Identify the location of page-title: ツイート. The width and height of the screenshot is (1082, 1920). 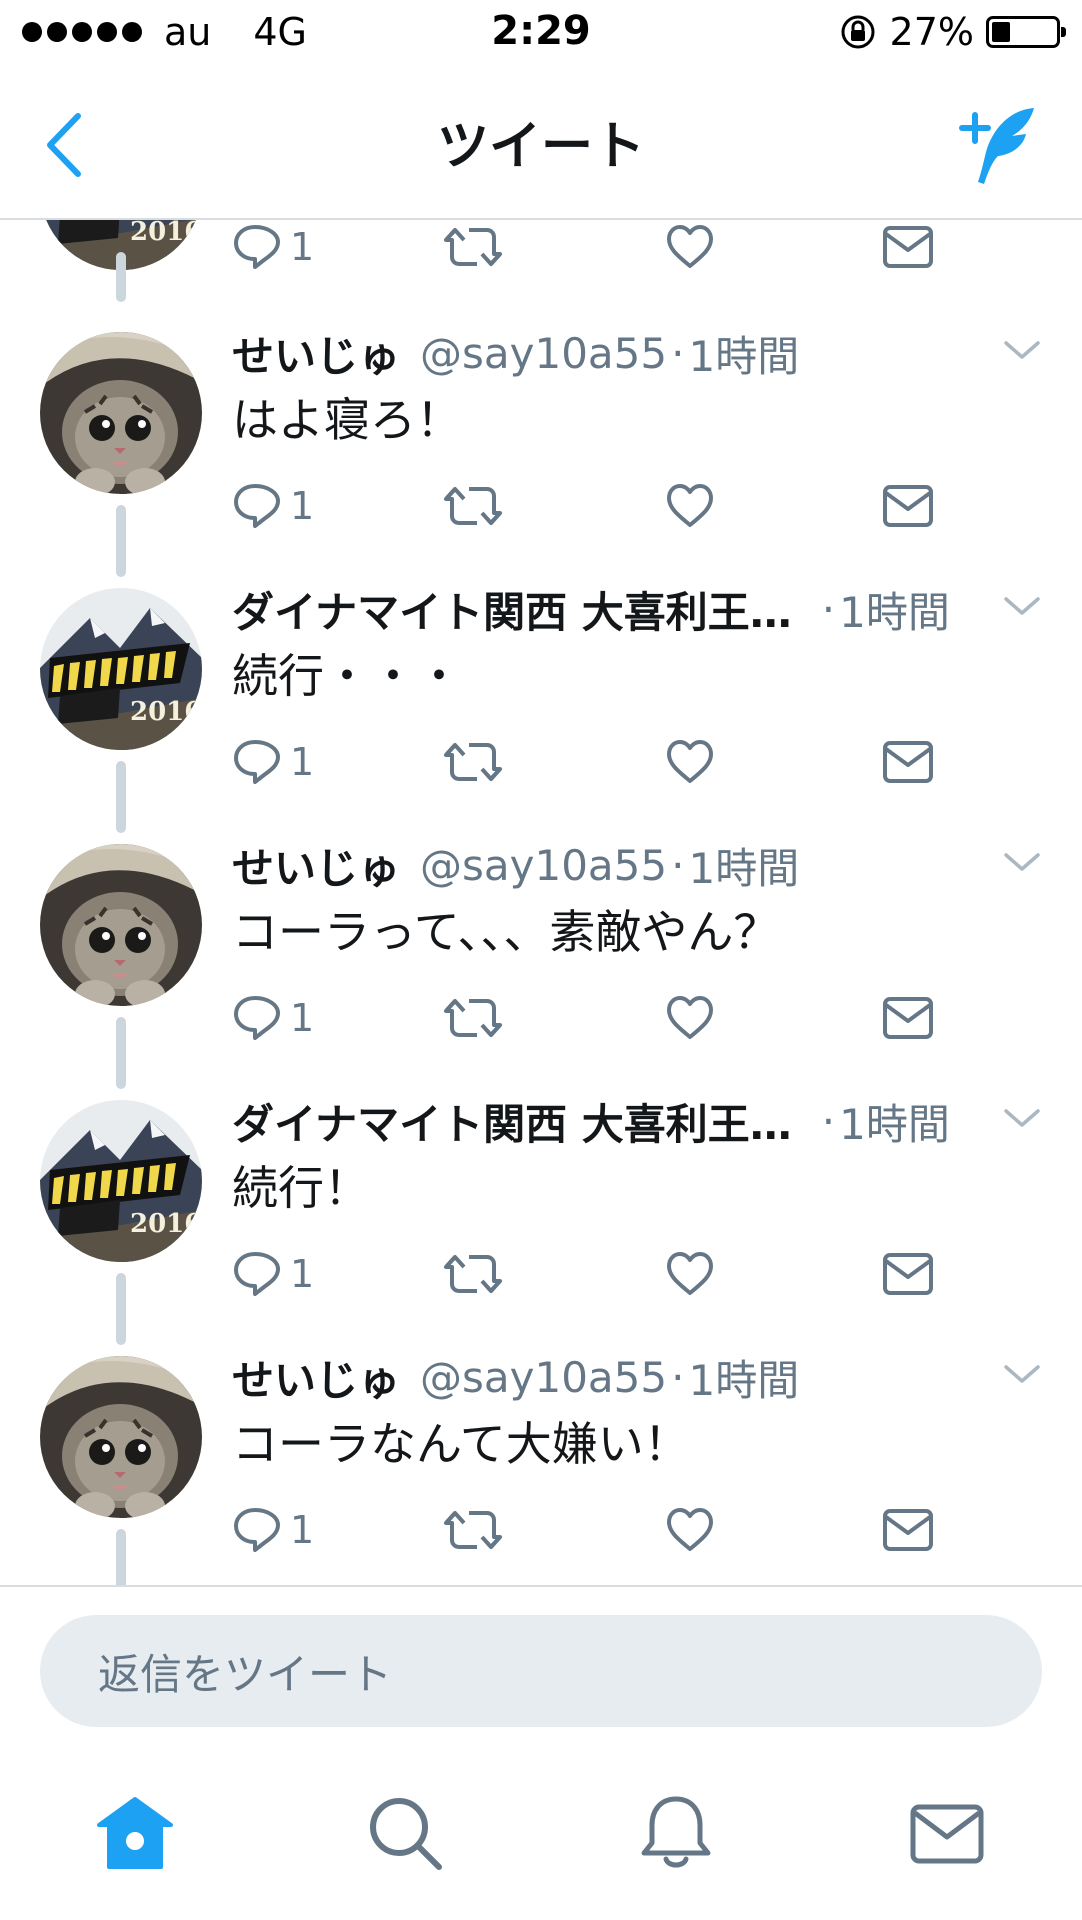
(540, 147).